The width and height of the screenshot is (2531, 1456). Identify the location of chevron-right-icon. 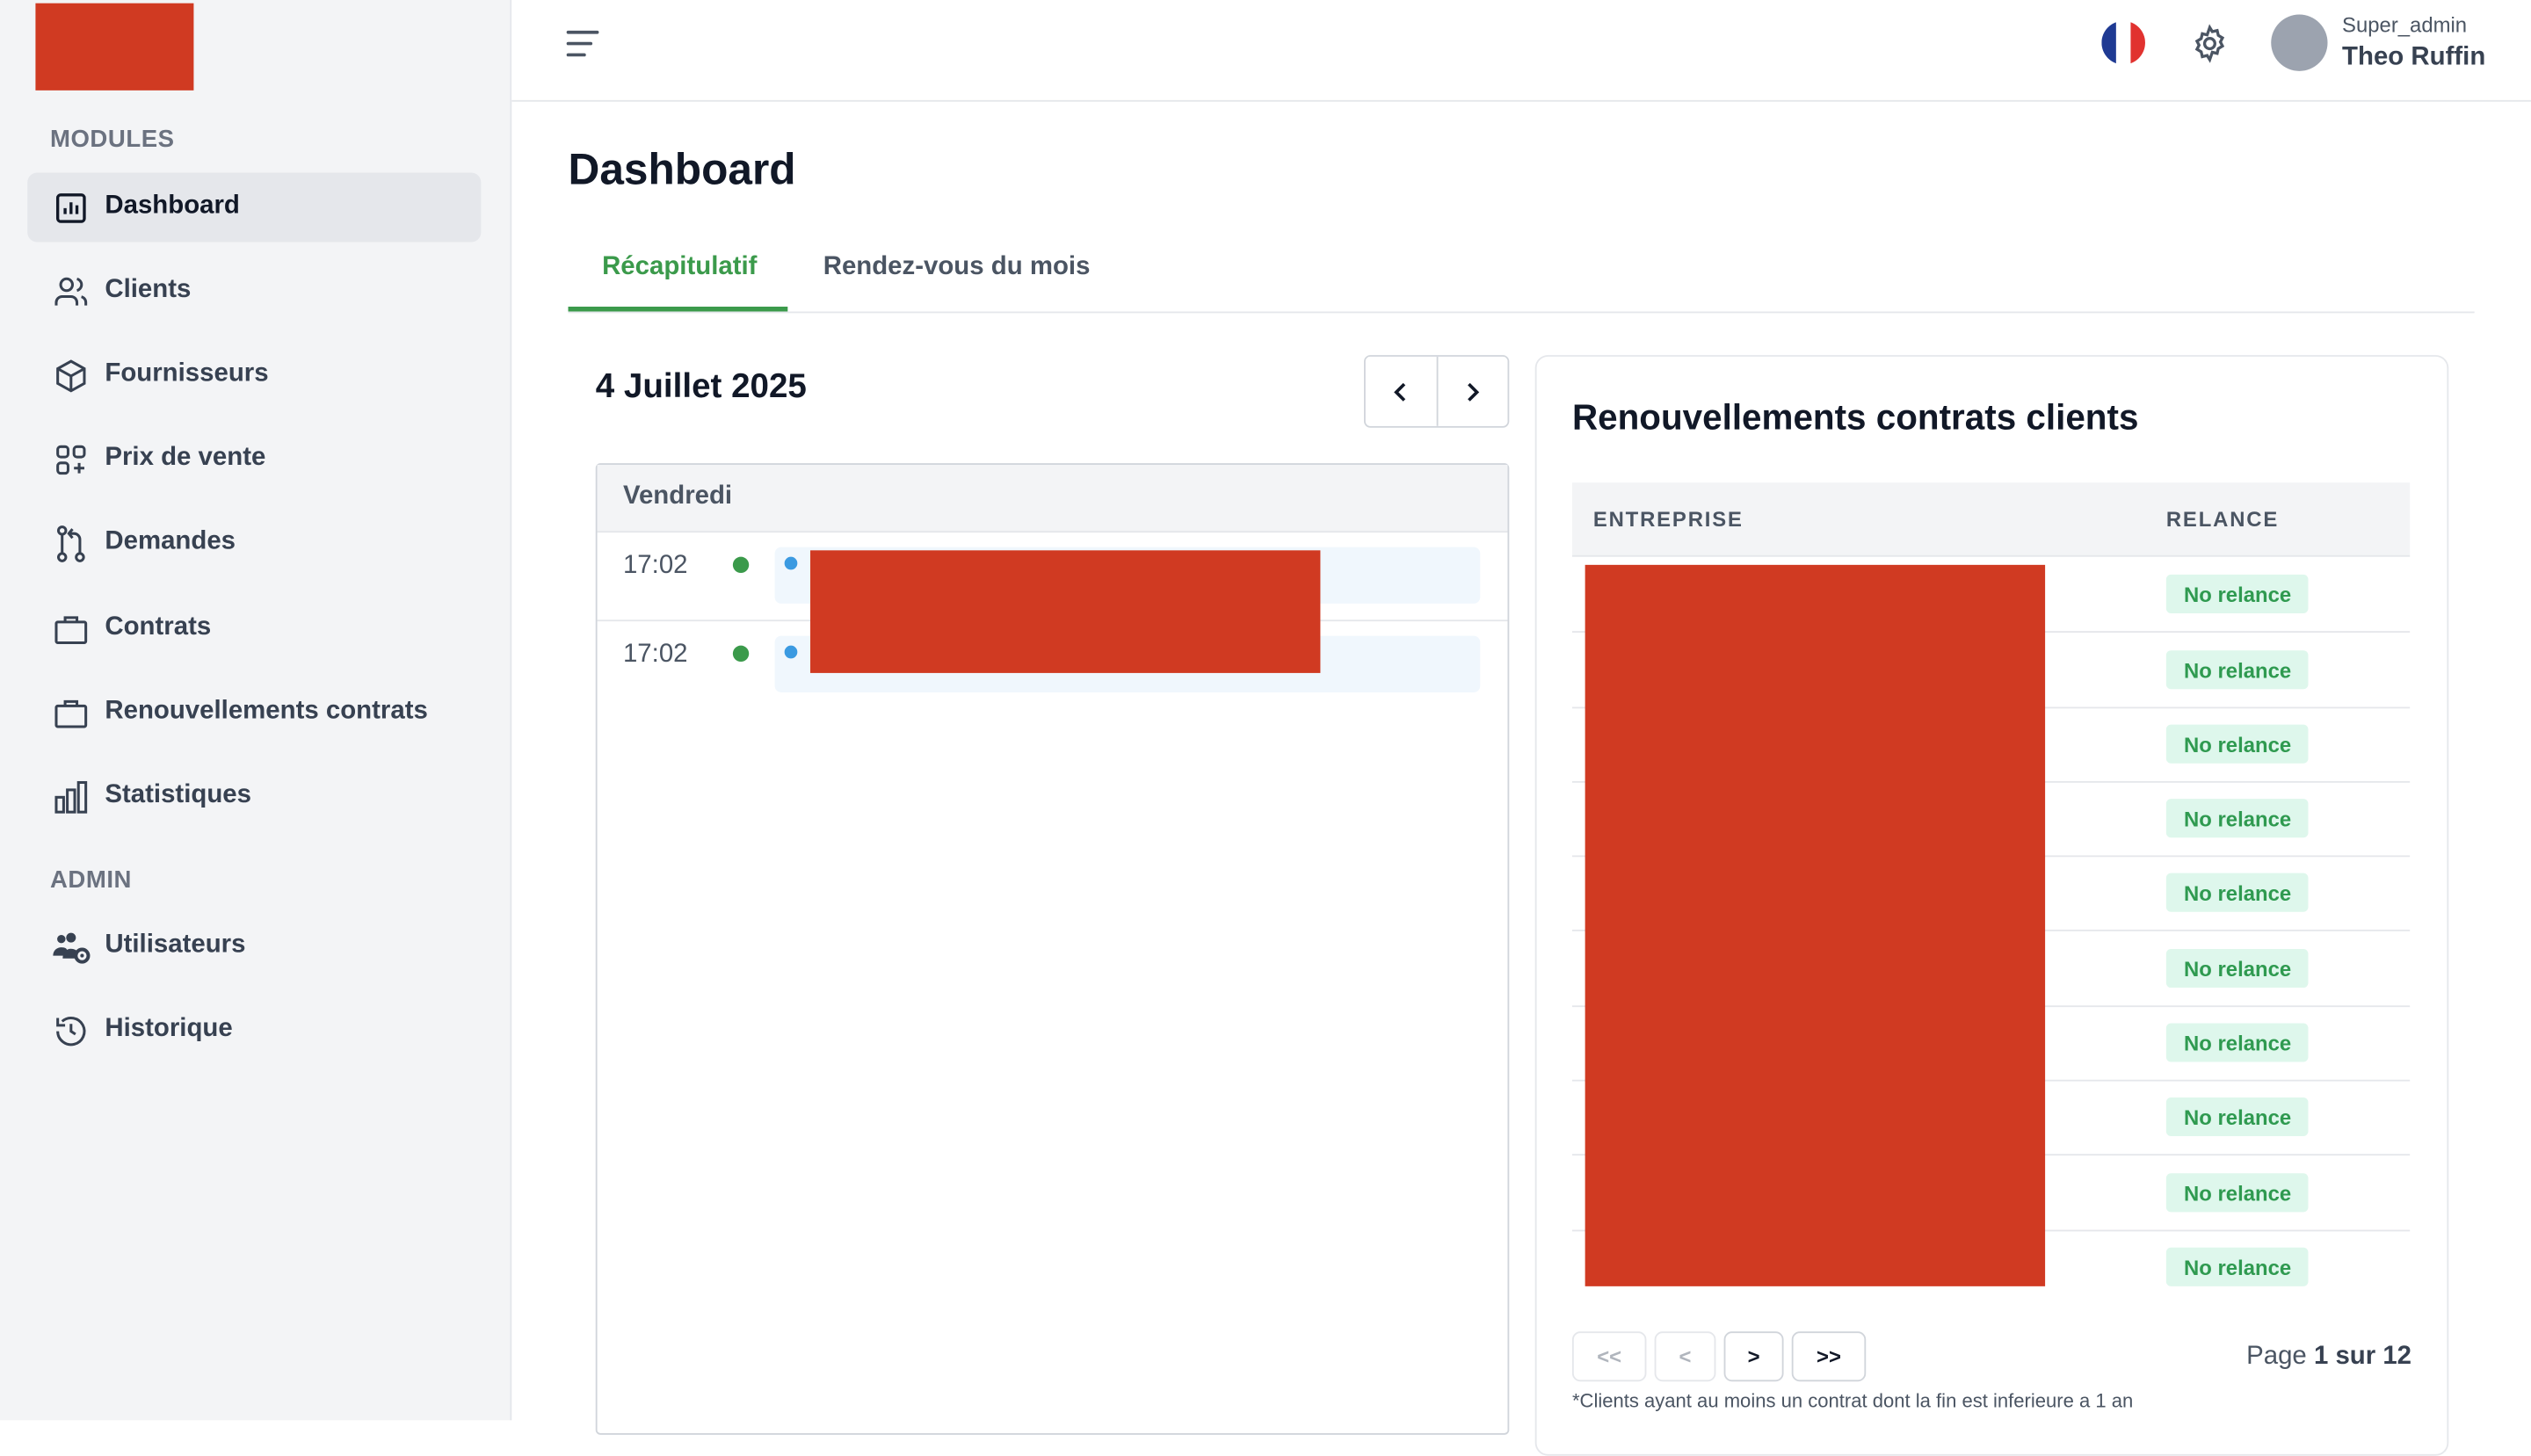
(1474, 391).